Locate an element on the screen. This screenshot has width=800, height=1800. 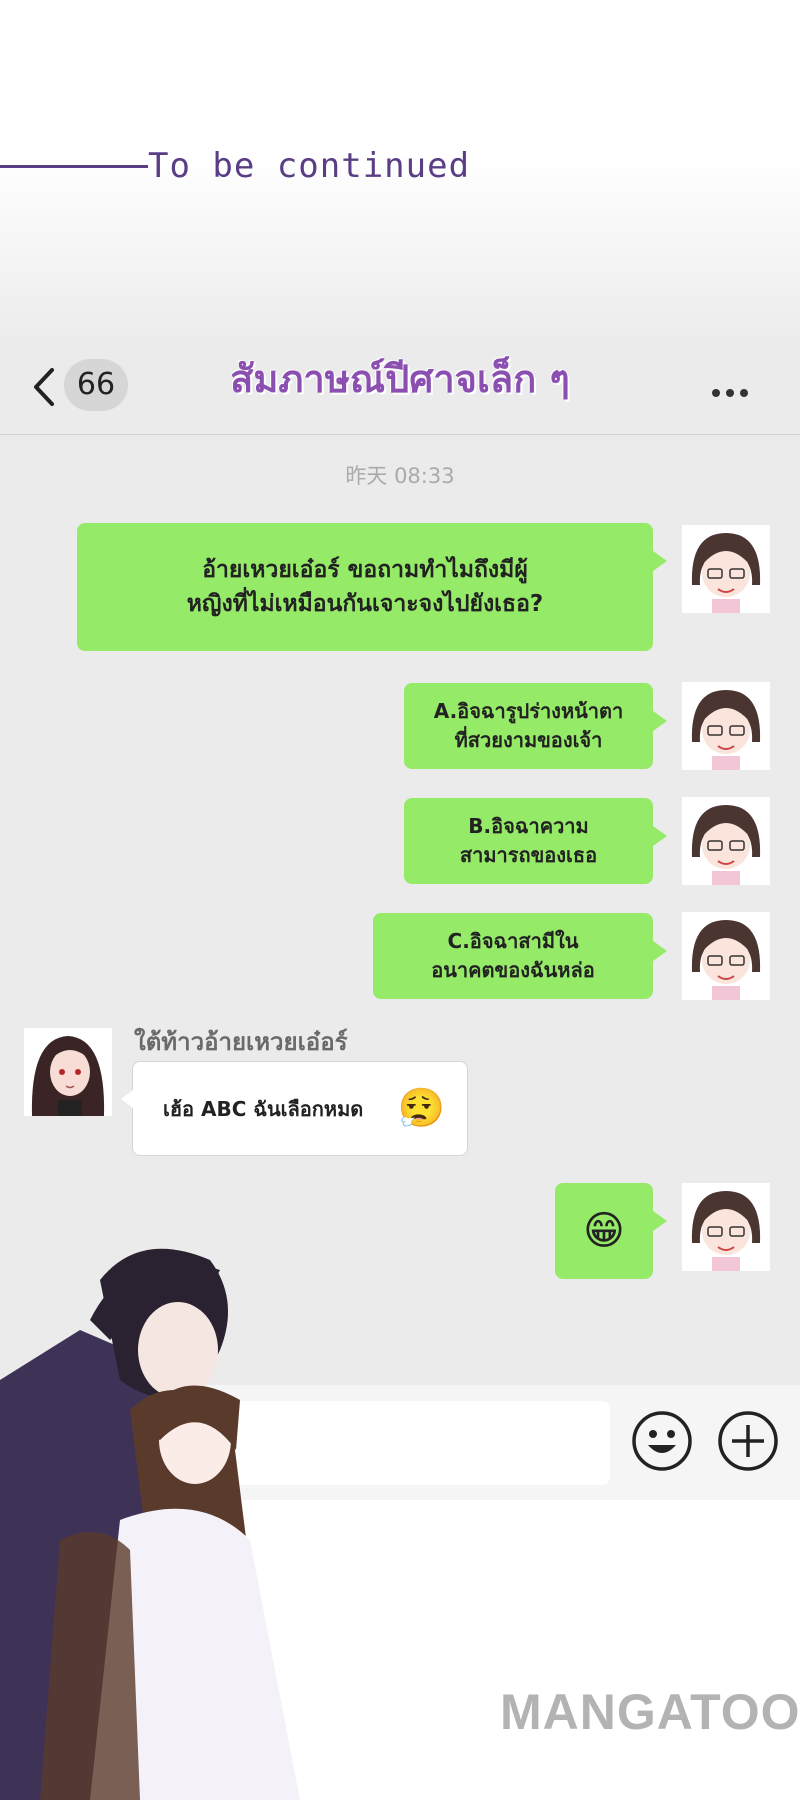
more-dots-icon is located at coordinates (736, 389).